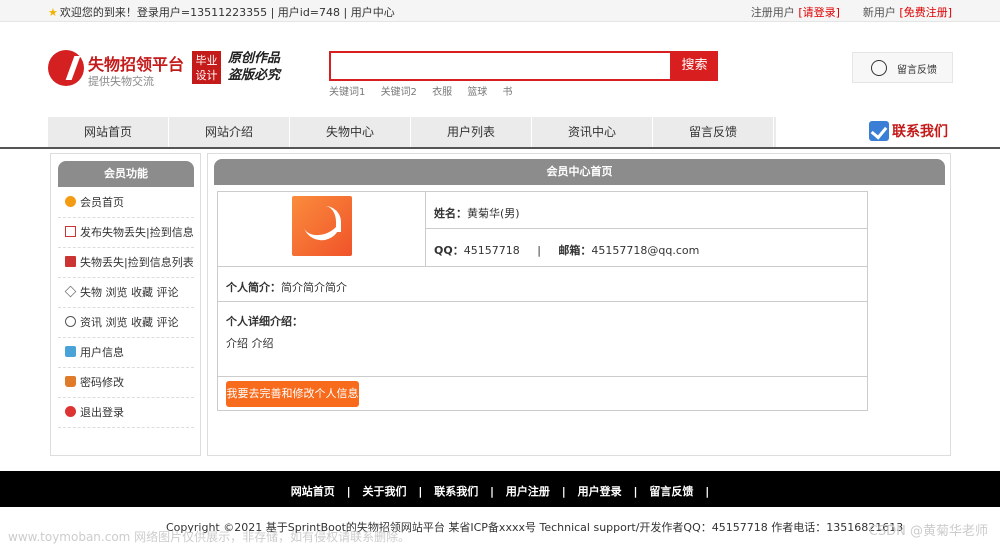 The height and width of the screenshot is (544, 1000). I want to click on nav-news: 资讯中心, so click(592, 132).